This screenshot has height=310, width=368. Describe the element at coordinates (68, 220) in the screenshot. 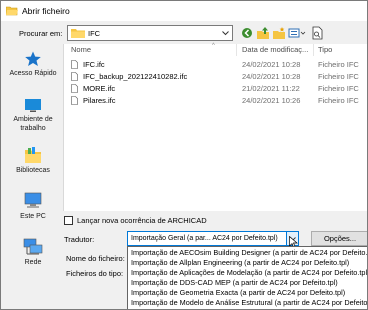

I see `launch-new-instance-checkbox` at that location.